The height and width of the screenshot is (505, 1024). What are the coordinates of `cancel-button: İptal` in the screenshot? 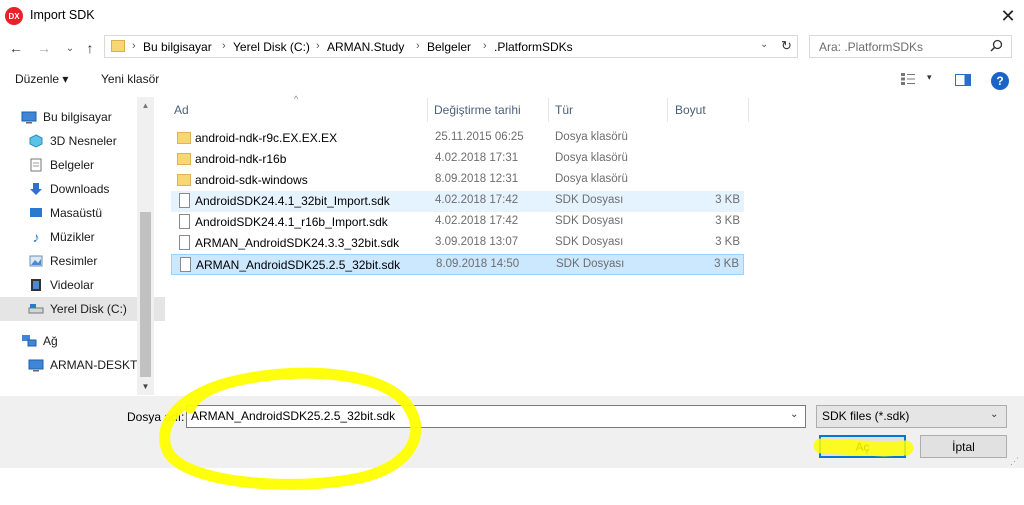 It's located at (963, 446).